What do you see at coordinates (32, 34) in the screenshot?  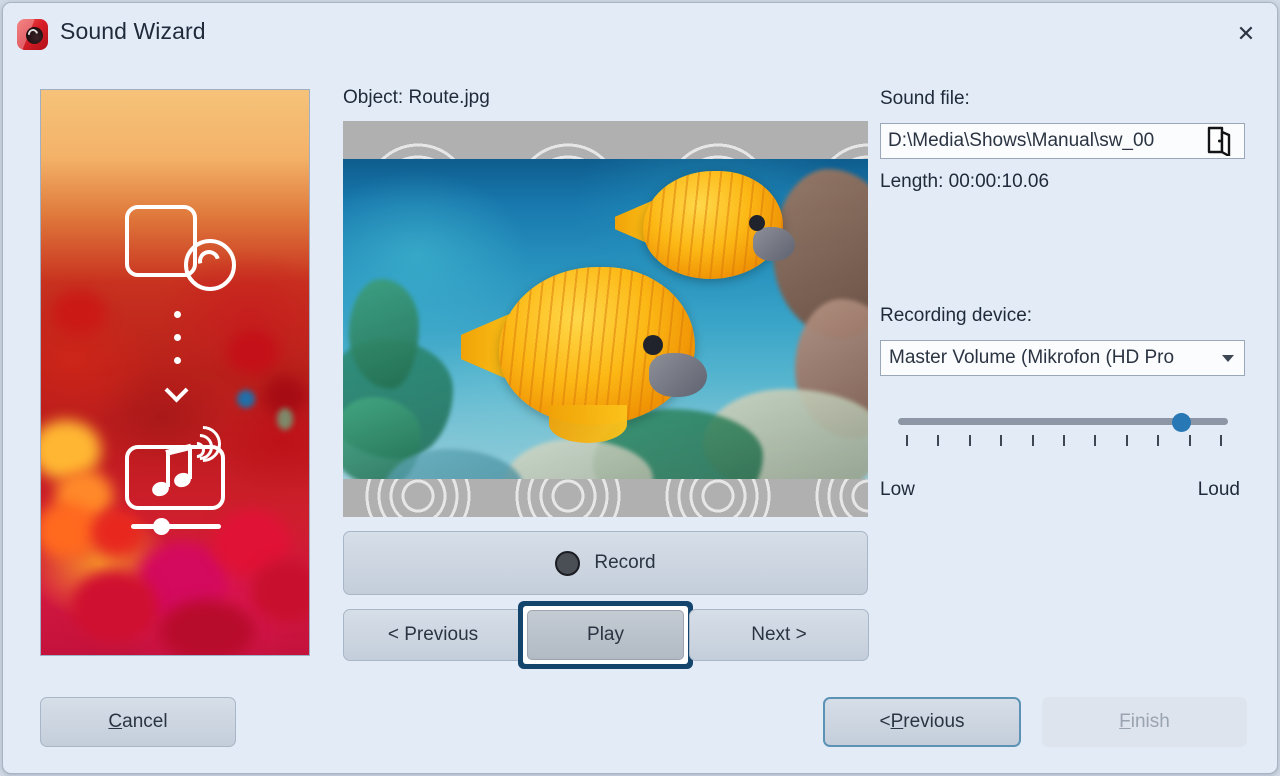 I see `app-icon` at bounding box center [32, 34].